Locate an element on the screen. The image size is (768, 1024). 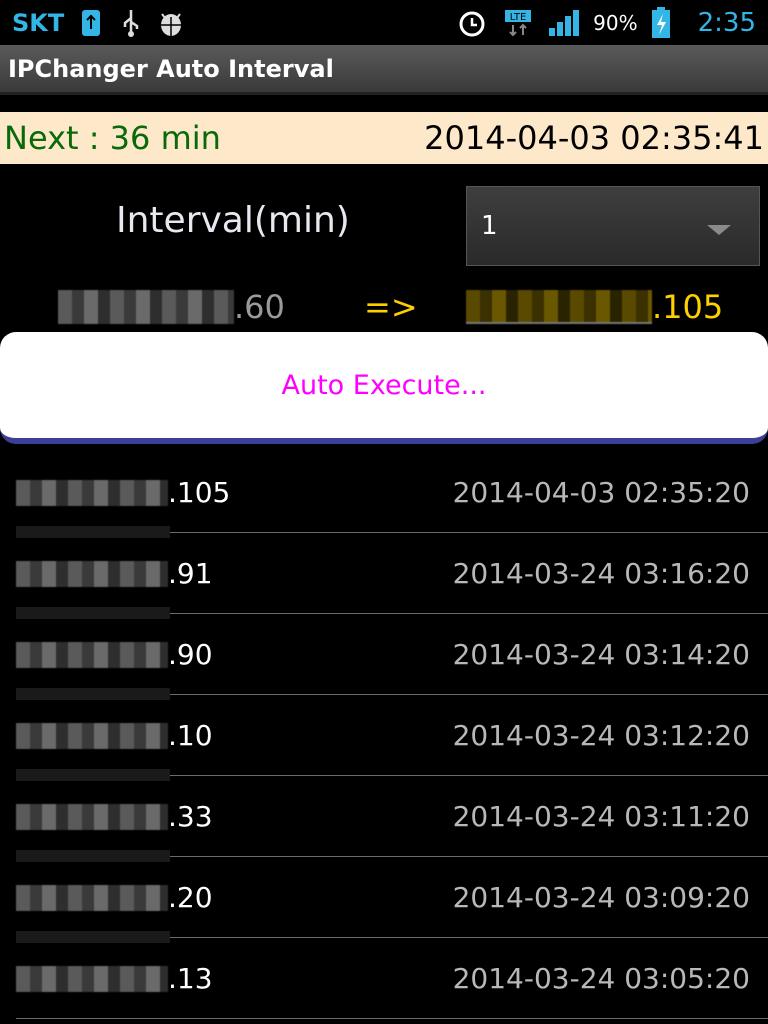
interval-spinner: 1 is located at coordinates (613, 226).